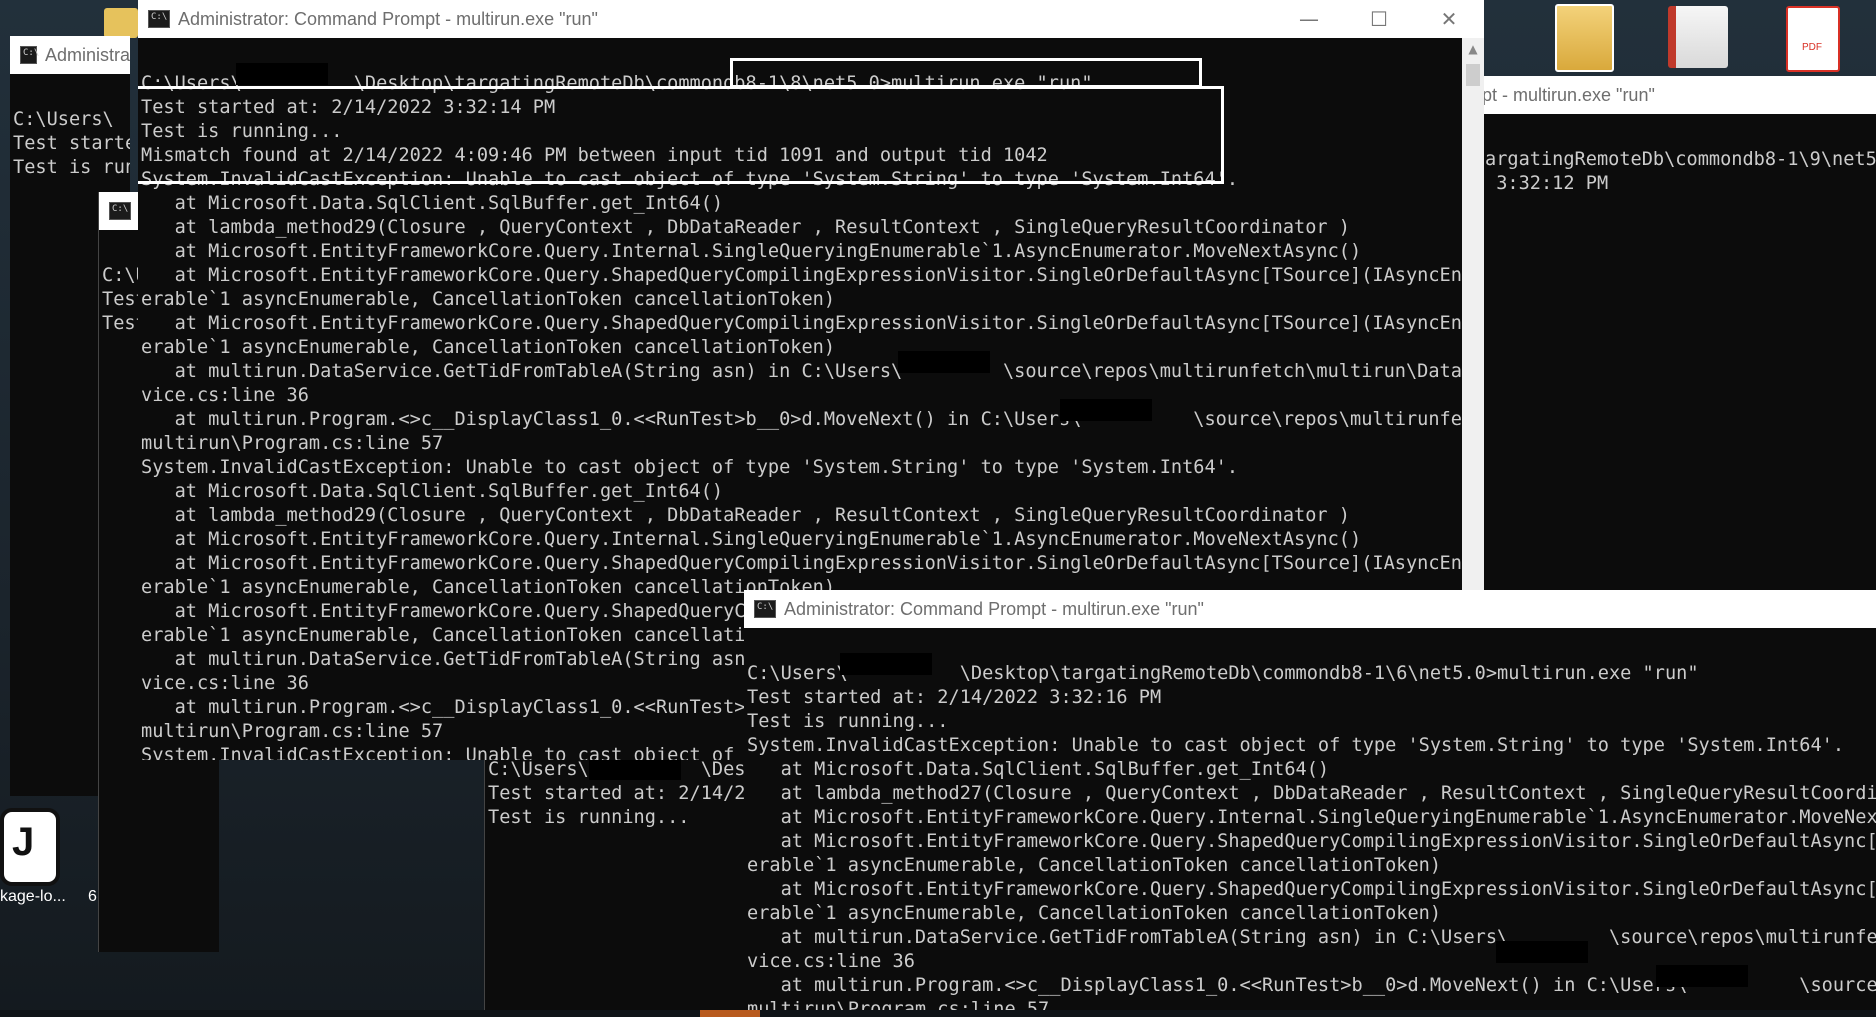  I want to click on folder-icon-partial, so click(121, 23).